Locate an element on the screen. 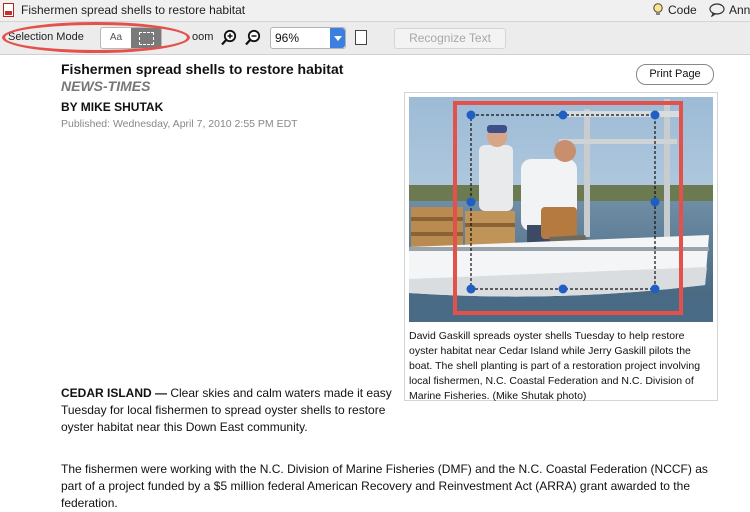  print-page-label: Print Page is located at coordinates (675, 74).